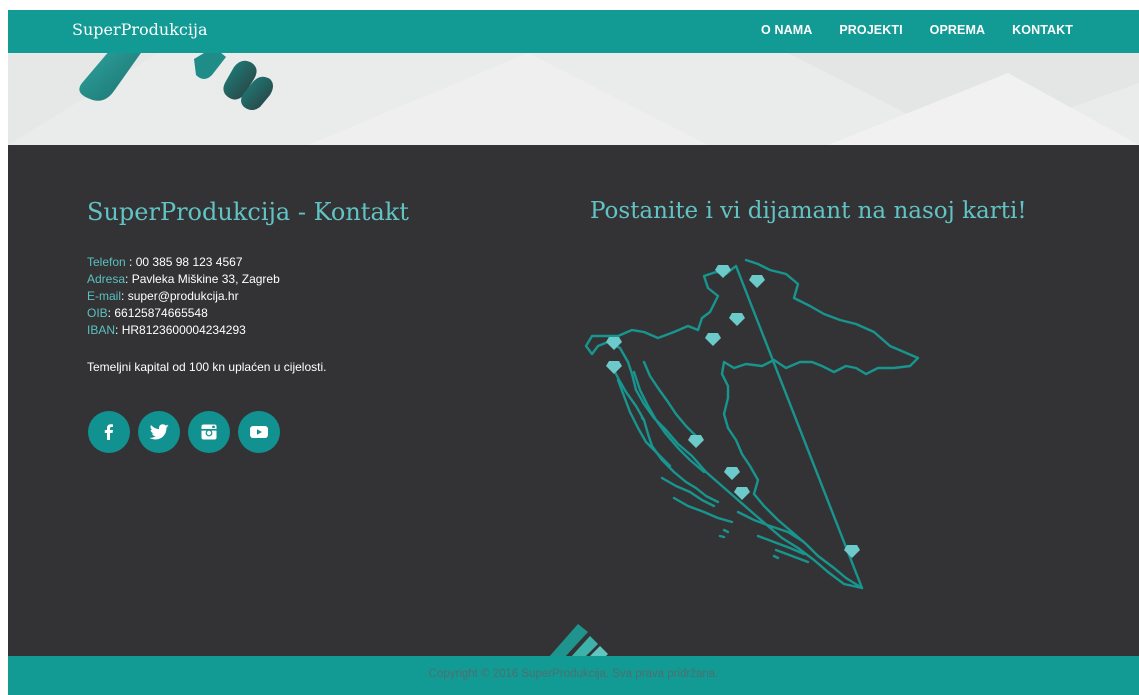 This screenshot has height=695, width=1139. I want to click on youtube-button, so click(259, 432).